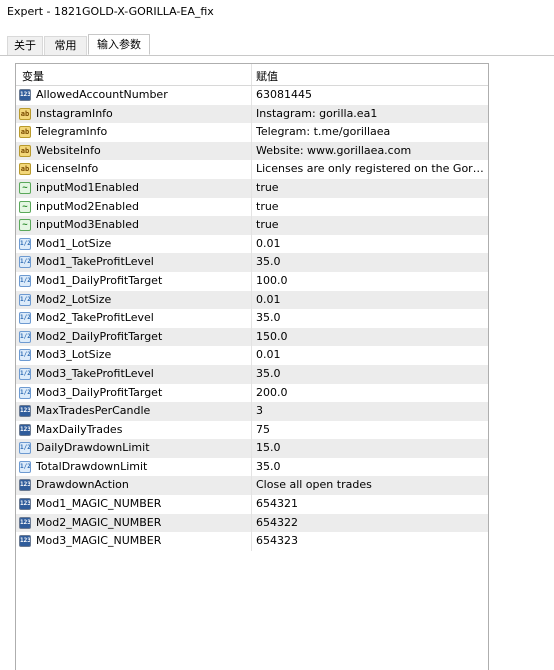  Describe the element at coordinates (371, 411) in the screenshot. I see `parameter-value: 3` at that location.